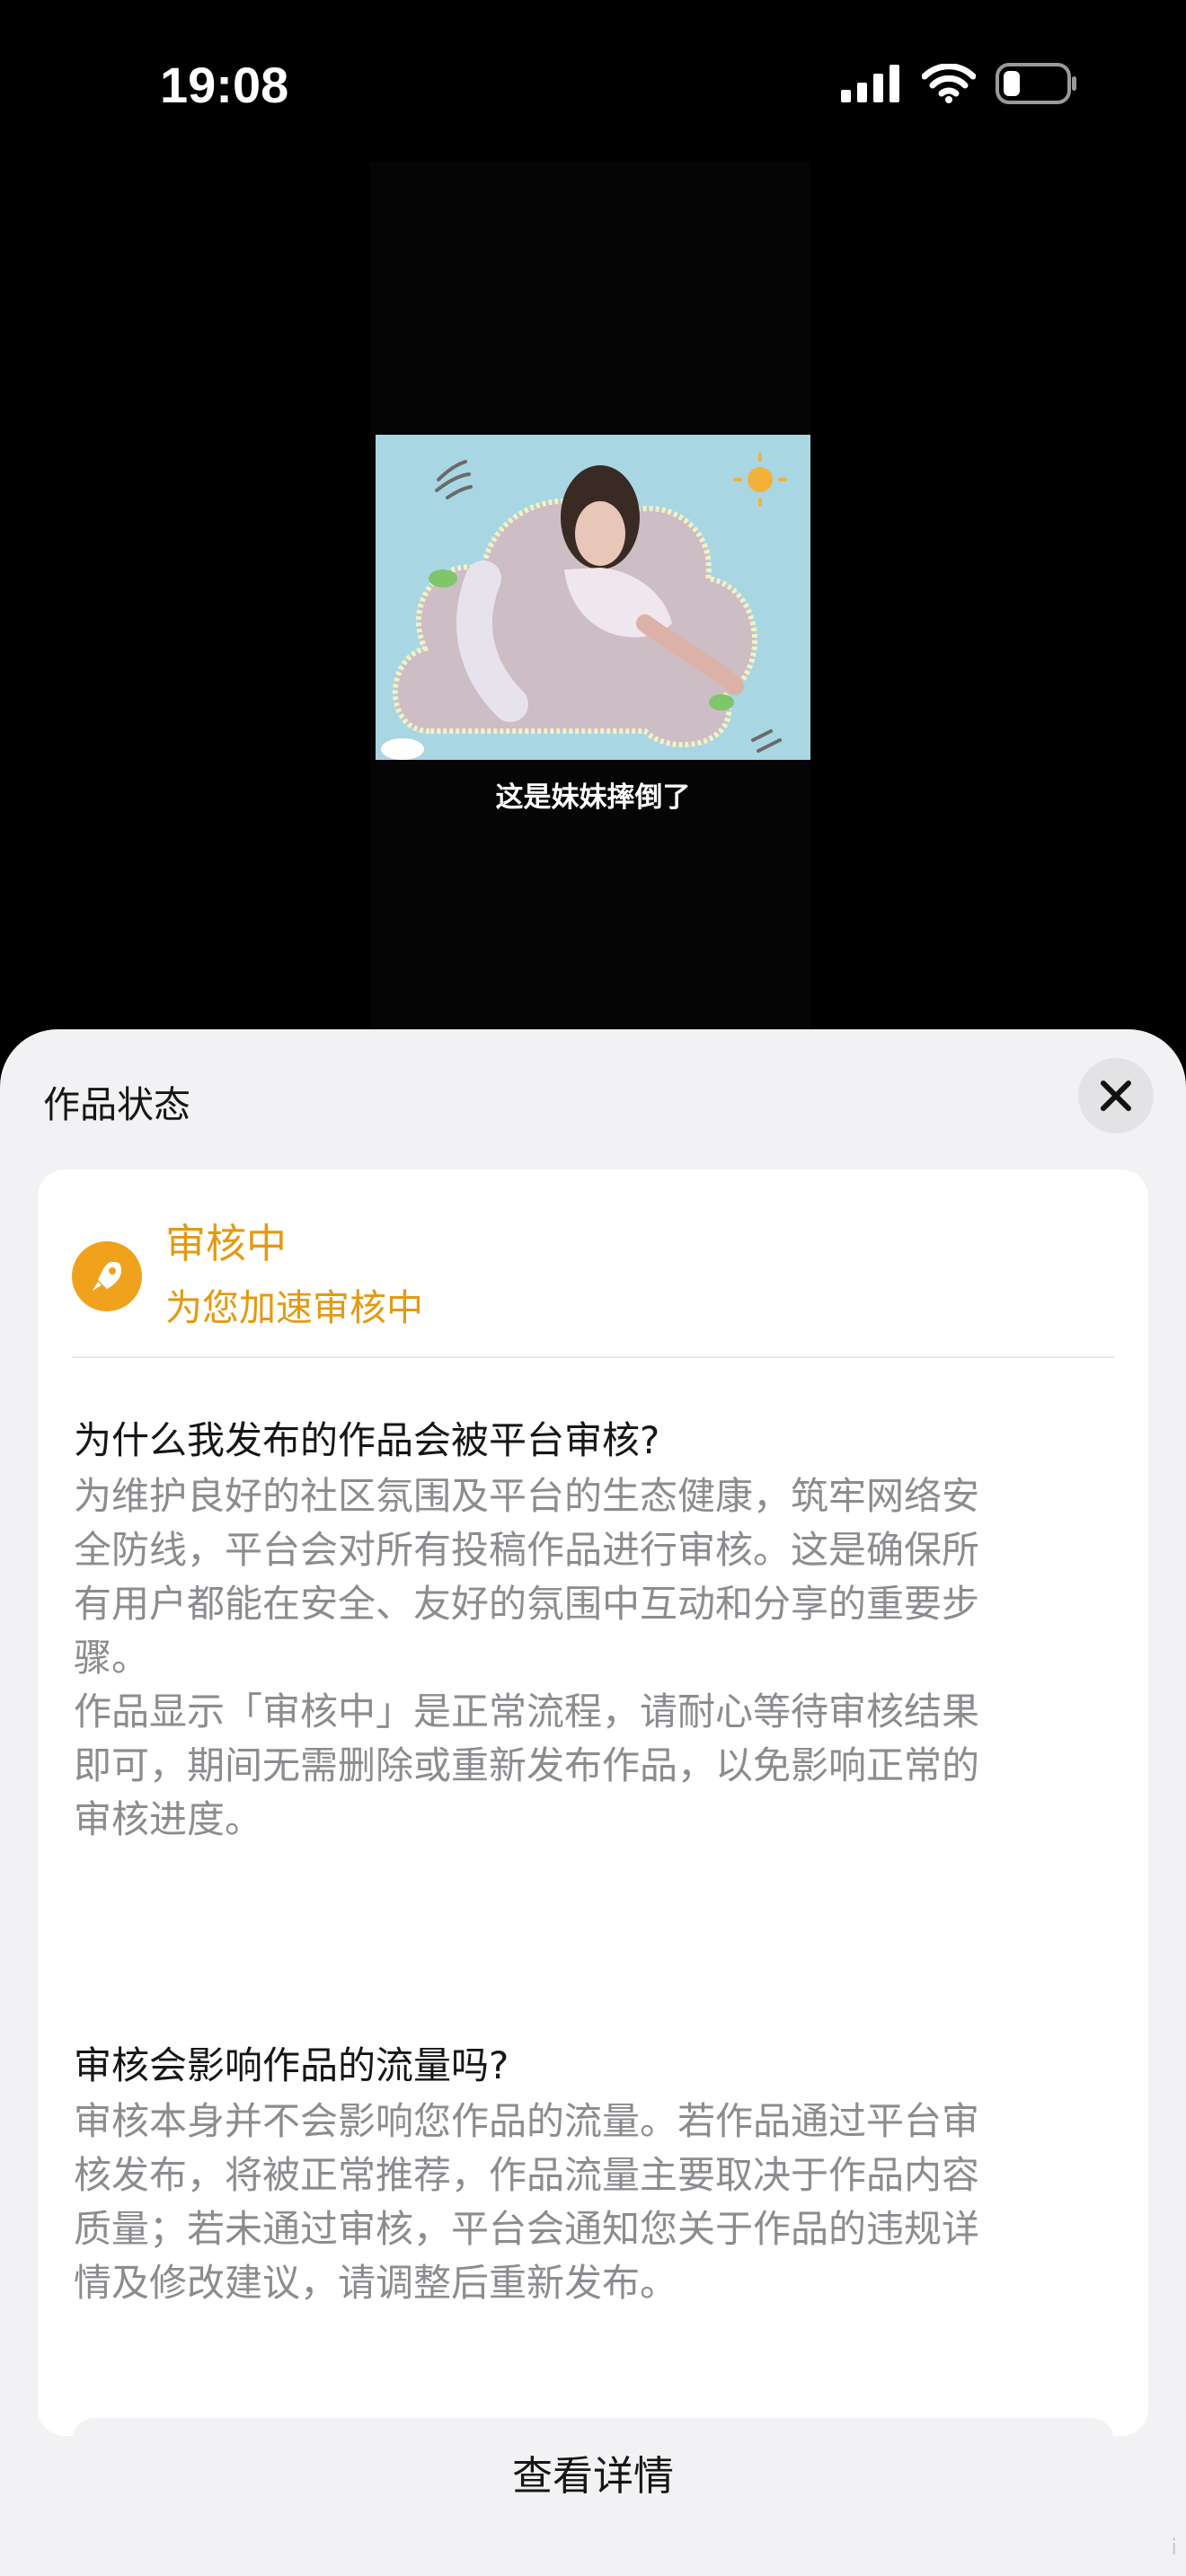  Describe the element at coordinates (112, 1658) in the screenshot. I see `answer-line: 骤。` at that location.